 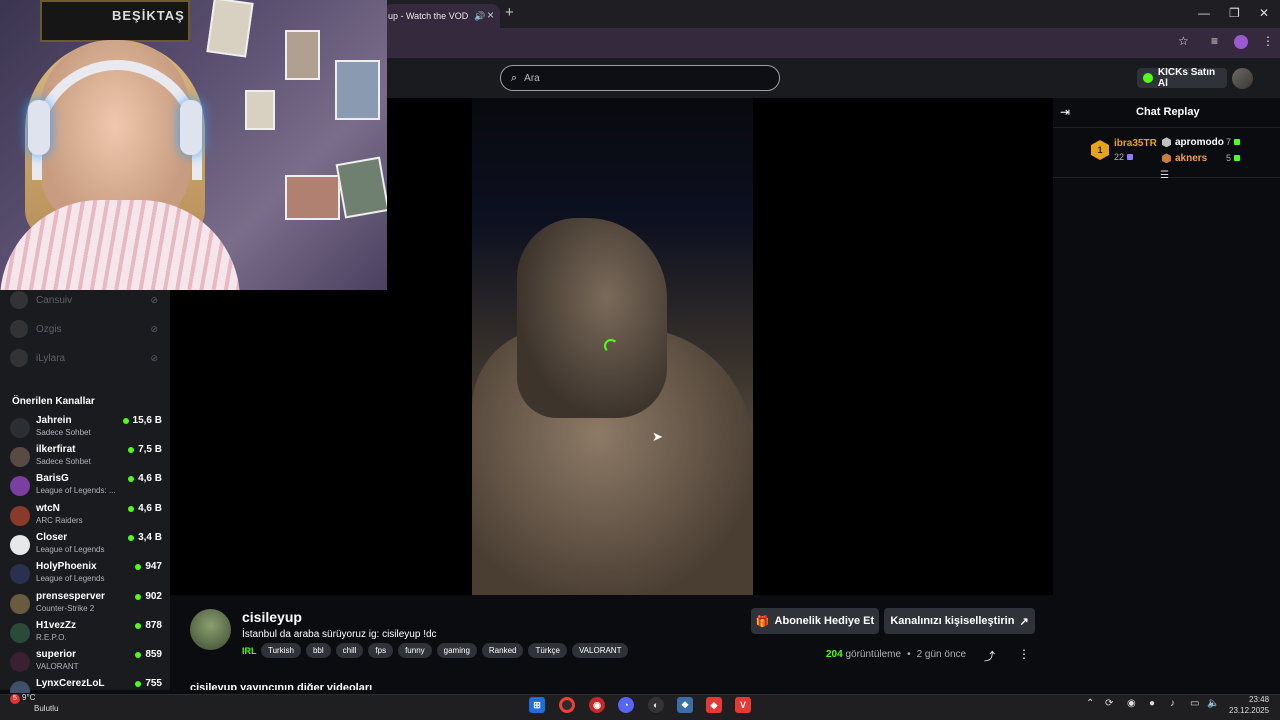 What do you see at coordinates (210, 629) in the screenshot?
I see `streamer-avatar` at bounding box center [210, 629].